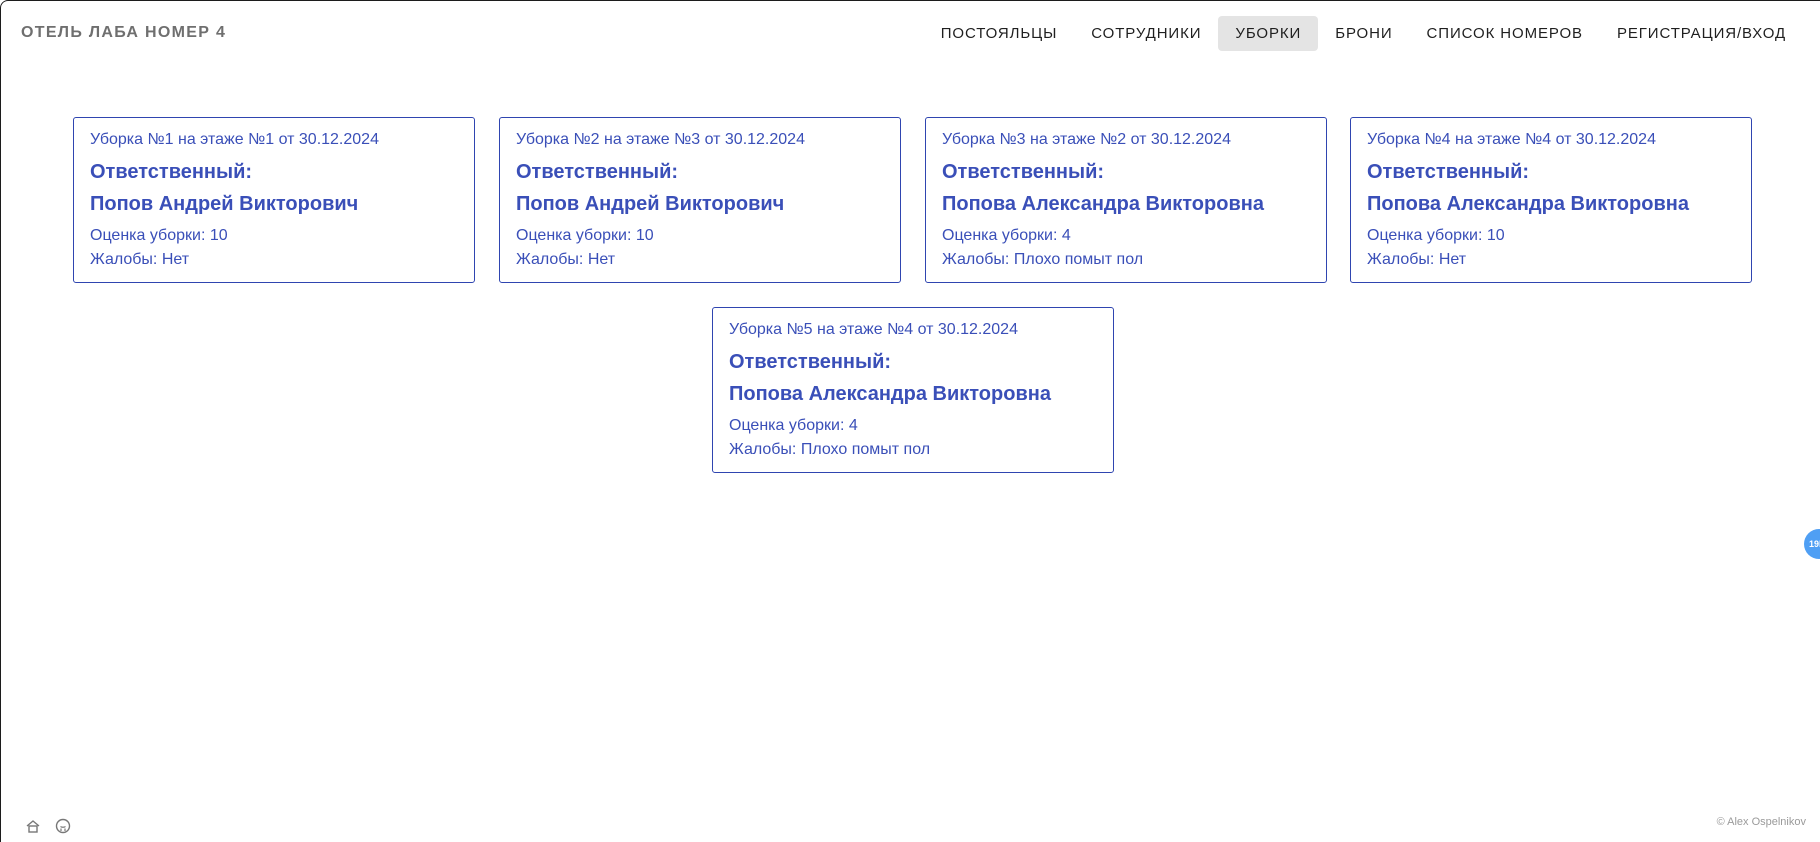  Describe the element at coordinates (234, 139) in the screenshot. I see `card-title: Уборка №1 на этаже №1 от 30.12.2024` at that location.